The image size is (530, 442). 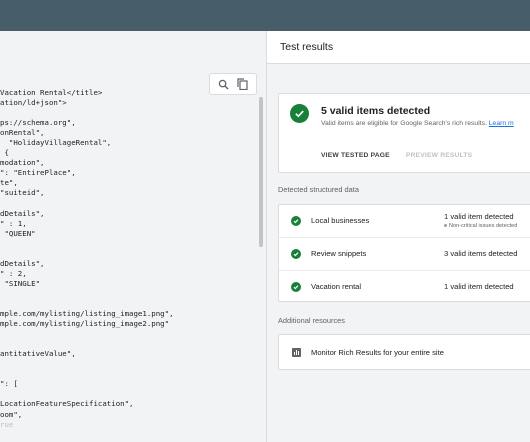 I want to click on code-line: oom",, so click(x=11, y=414).